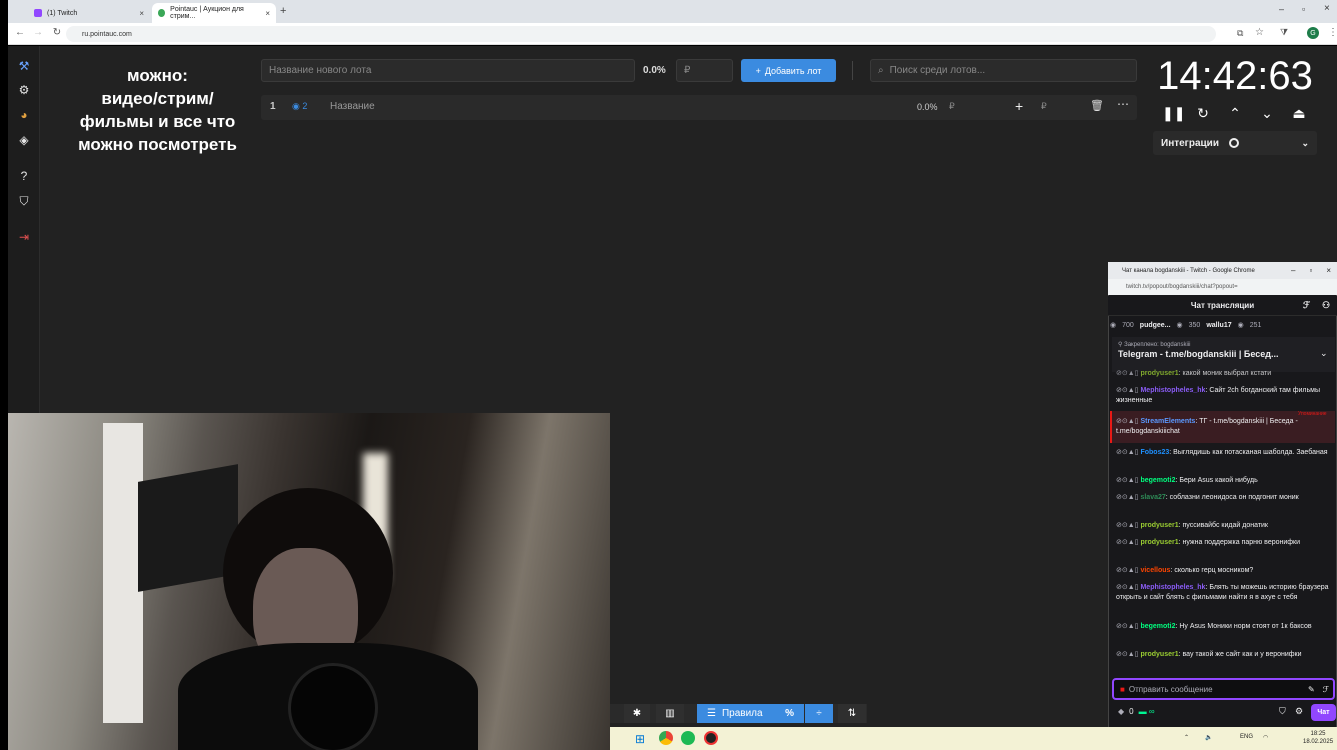 This screenshot has width=1337, height=750. I want to click on currency-icon: ₽, so click(1044, 106).